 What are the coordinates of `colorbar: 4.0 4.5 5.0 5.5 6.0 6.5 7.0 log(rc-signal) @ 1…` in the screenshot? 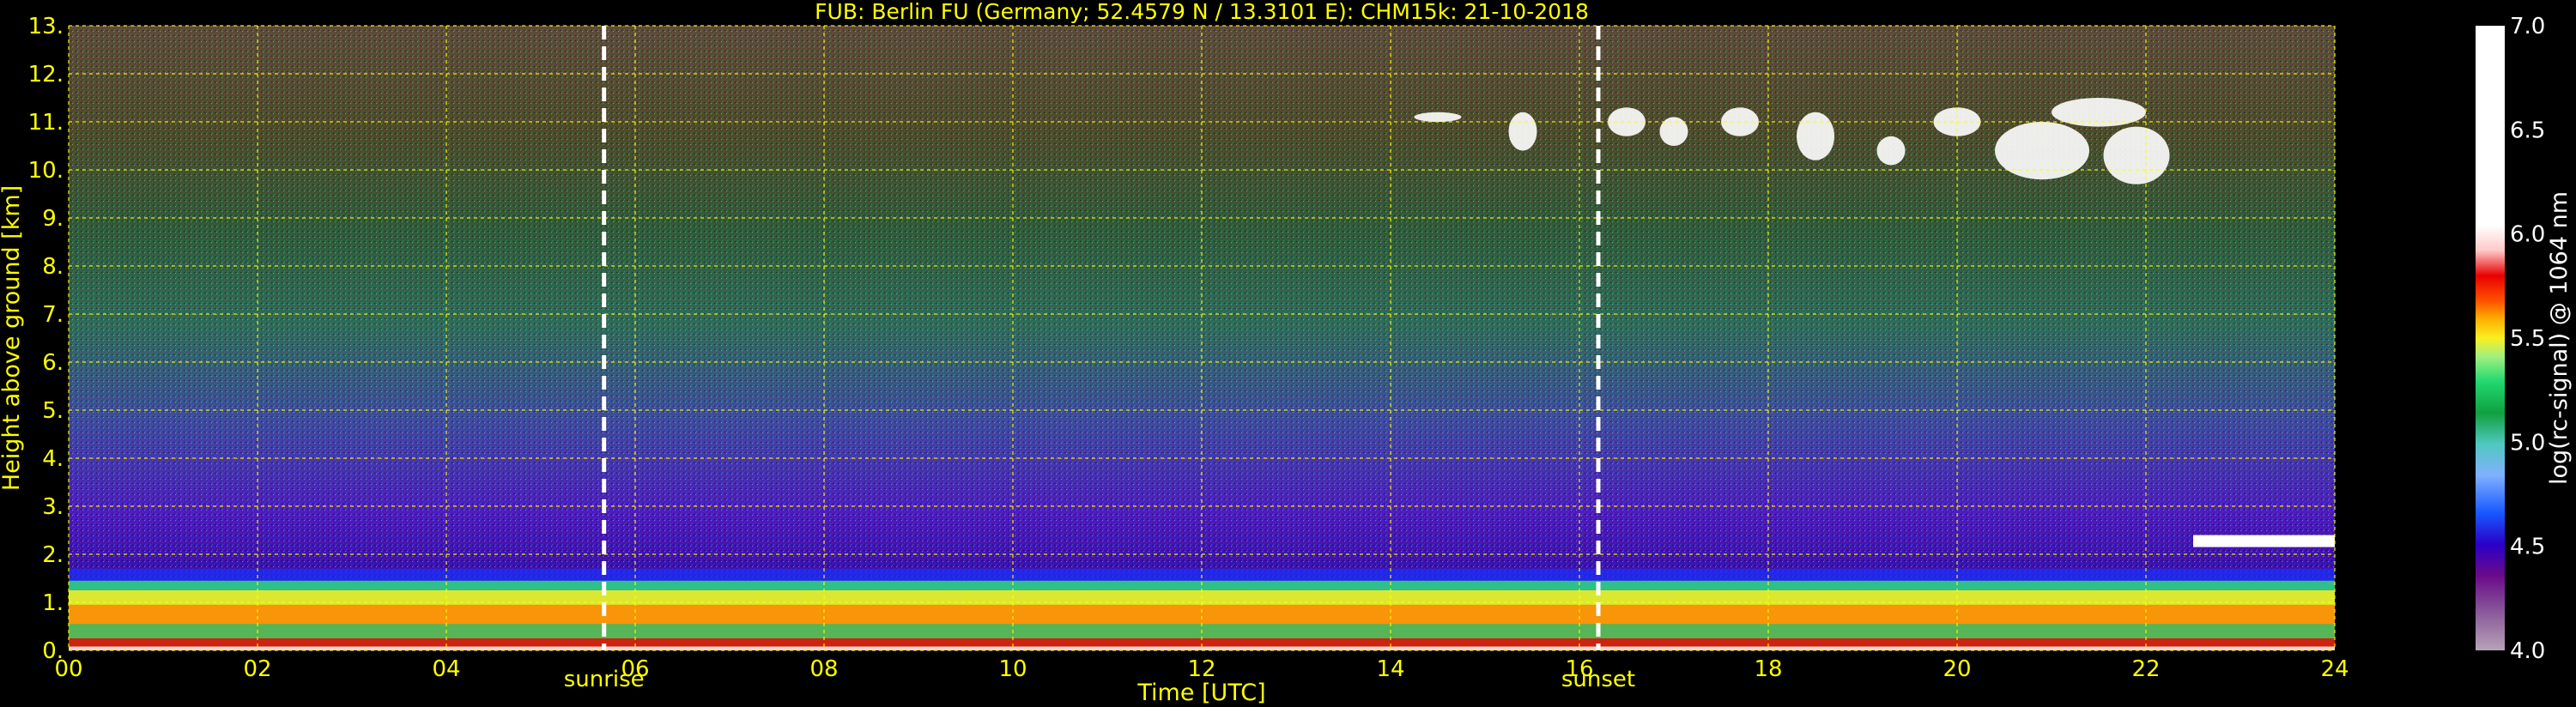 It's located at (2524, 339).